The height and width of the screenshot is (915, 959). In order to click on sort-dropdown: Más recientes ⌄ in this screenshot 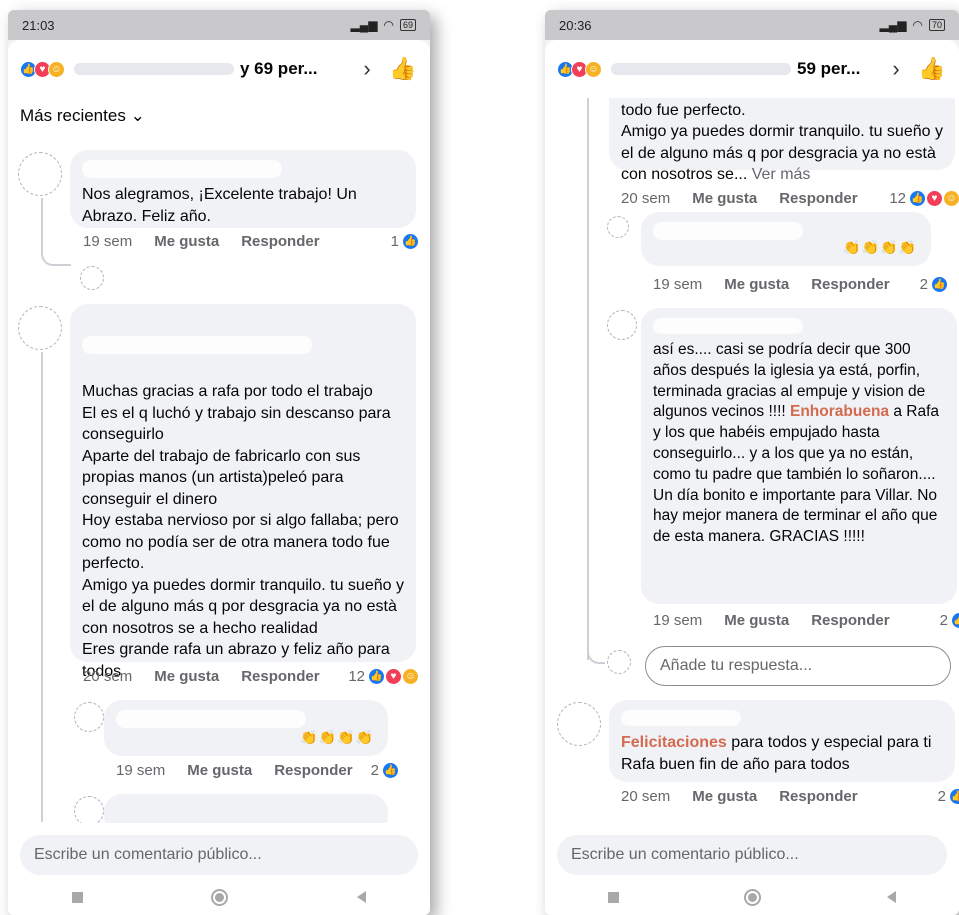, I will do `click(82, 116)`.